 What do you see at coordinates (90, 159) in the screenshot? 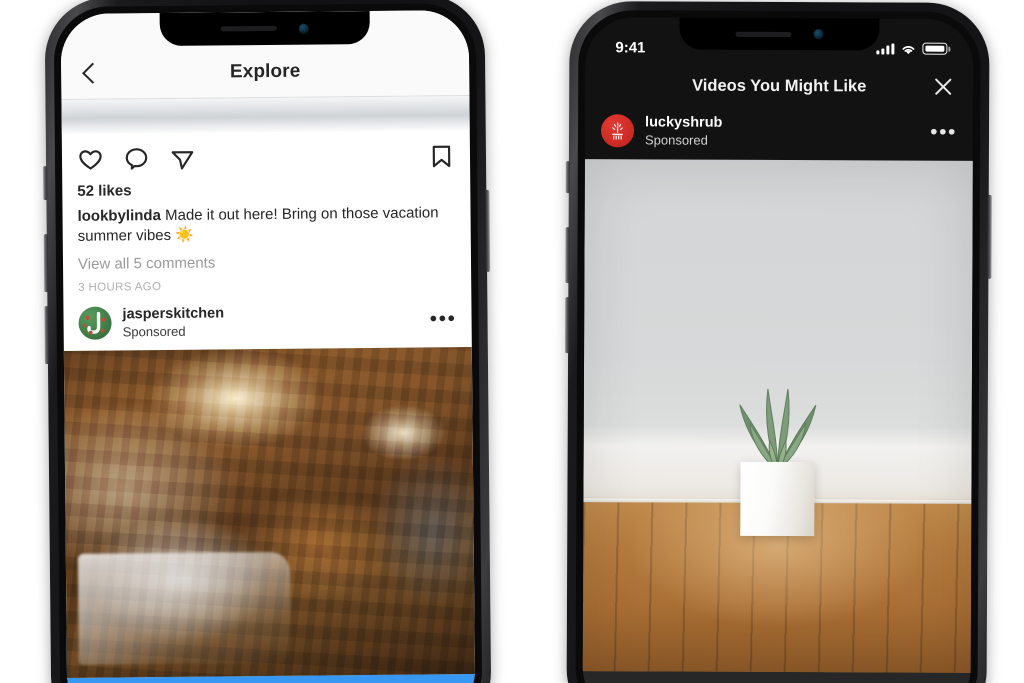
I see `heart-icon` at bounding box center [90, 159].